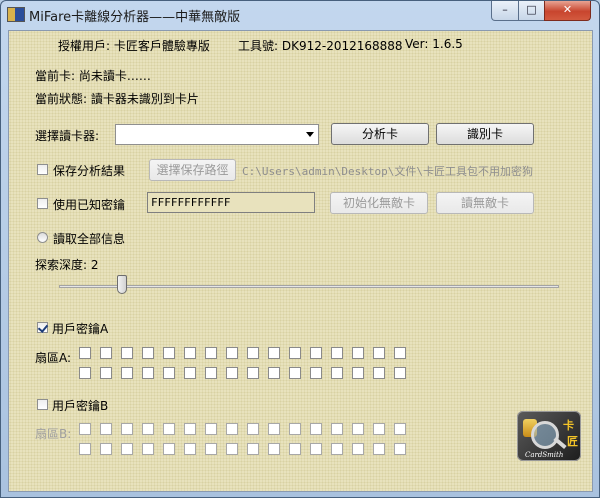 This screenshot has height=498, width=600. What do you see at coordinates (434, 44) in the screenshot?
I see `version-label: Ver: 1.6.5` at bounding box center [434, 44].